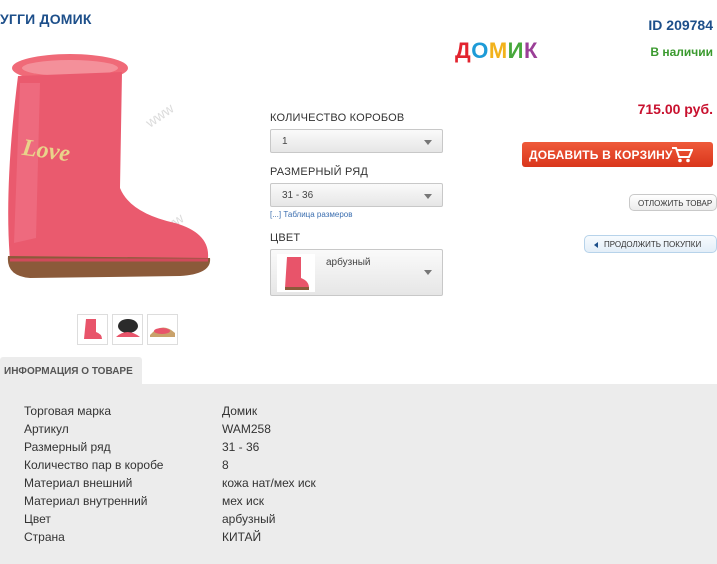 The height and width of the screenshot is (564, 717). I want to click on tab-product-info: ИНФОРМАЦИЯ О ТОВАРЕ, so click(71, 370).